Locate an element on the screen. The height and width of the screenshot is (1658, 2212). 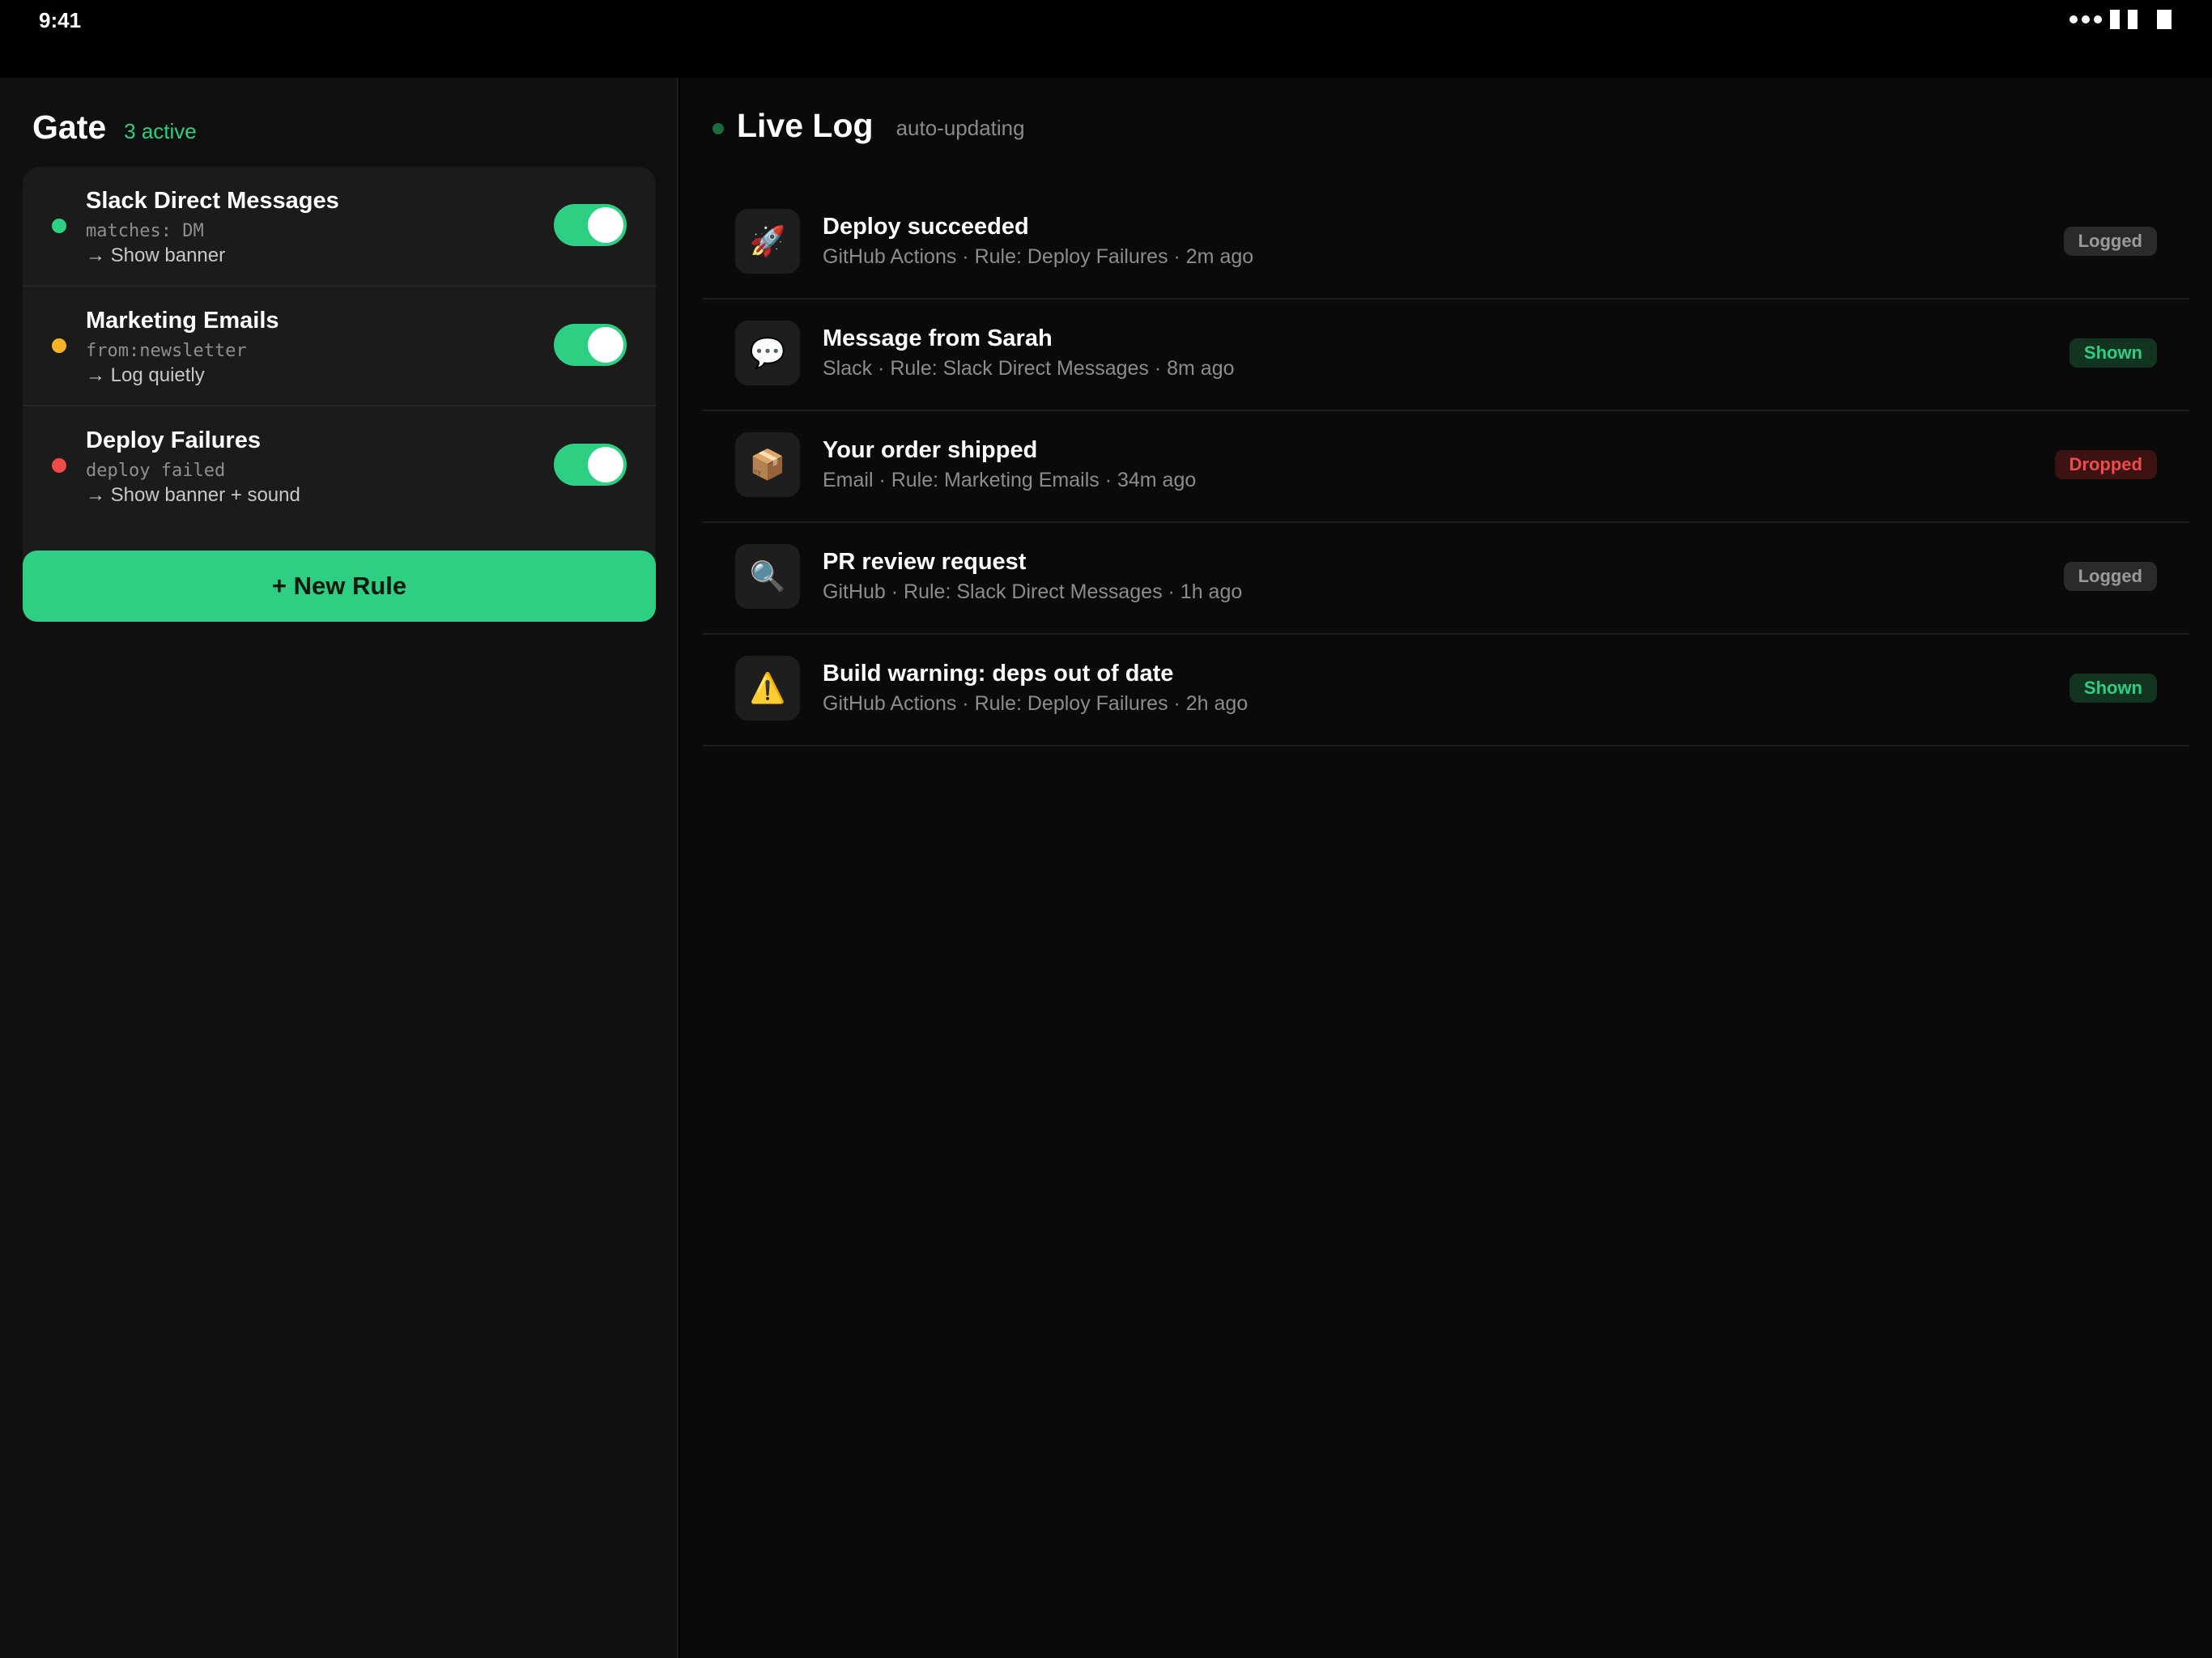
status-time: 9:41 is located at coordinates (61, 20).